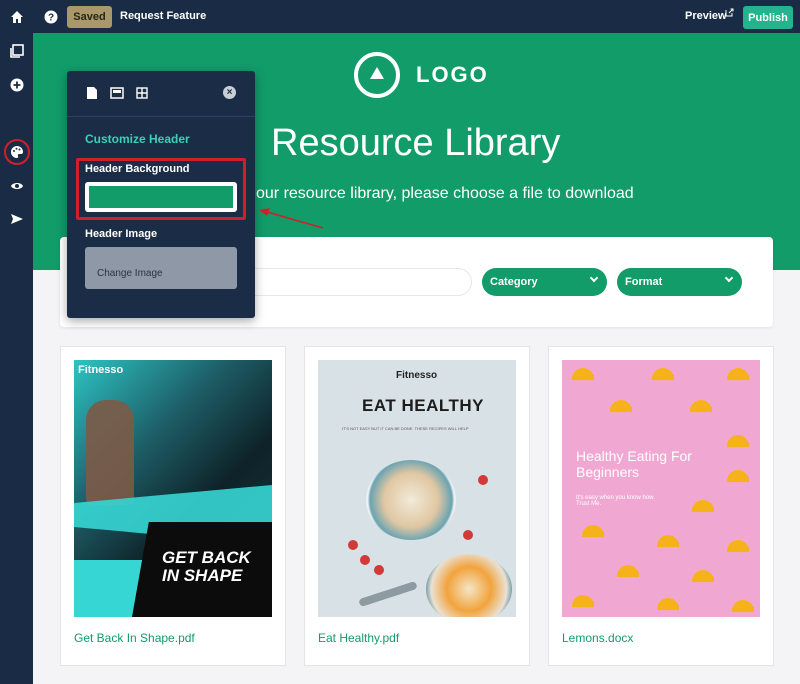 This screenshot has height=684, width=800. I want to click on top-bar: ? Saved Request Feature Preview Publish, so click(400, 16).